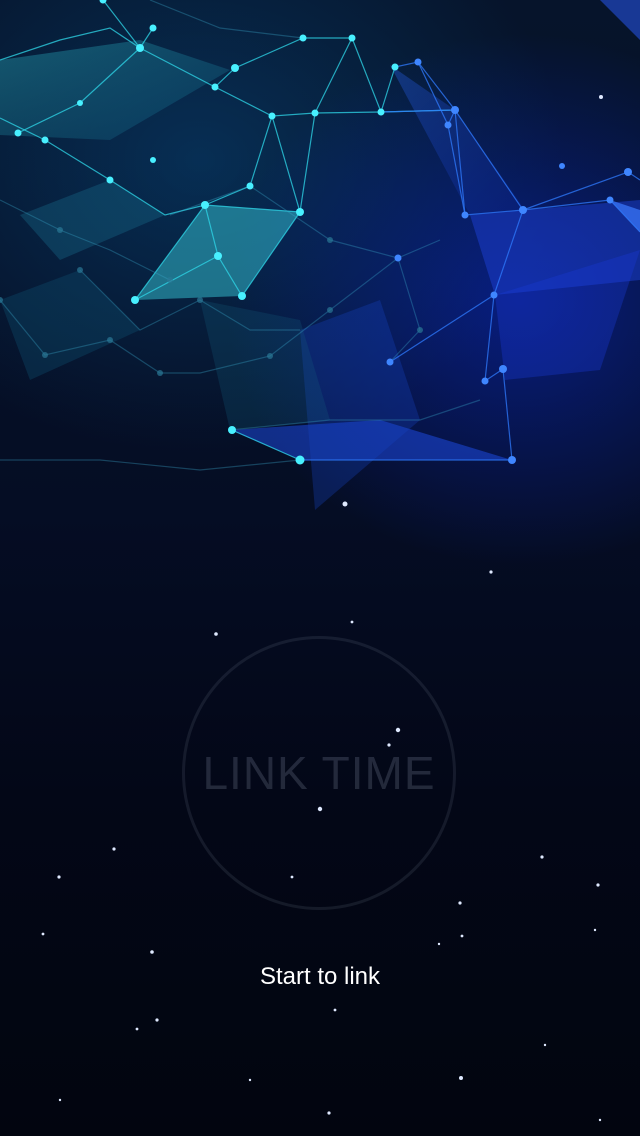 Image resolution: width=640 pixels, height=1136 pixels. I want to click on logo-circle: LINK TIME, so click(319, 773).